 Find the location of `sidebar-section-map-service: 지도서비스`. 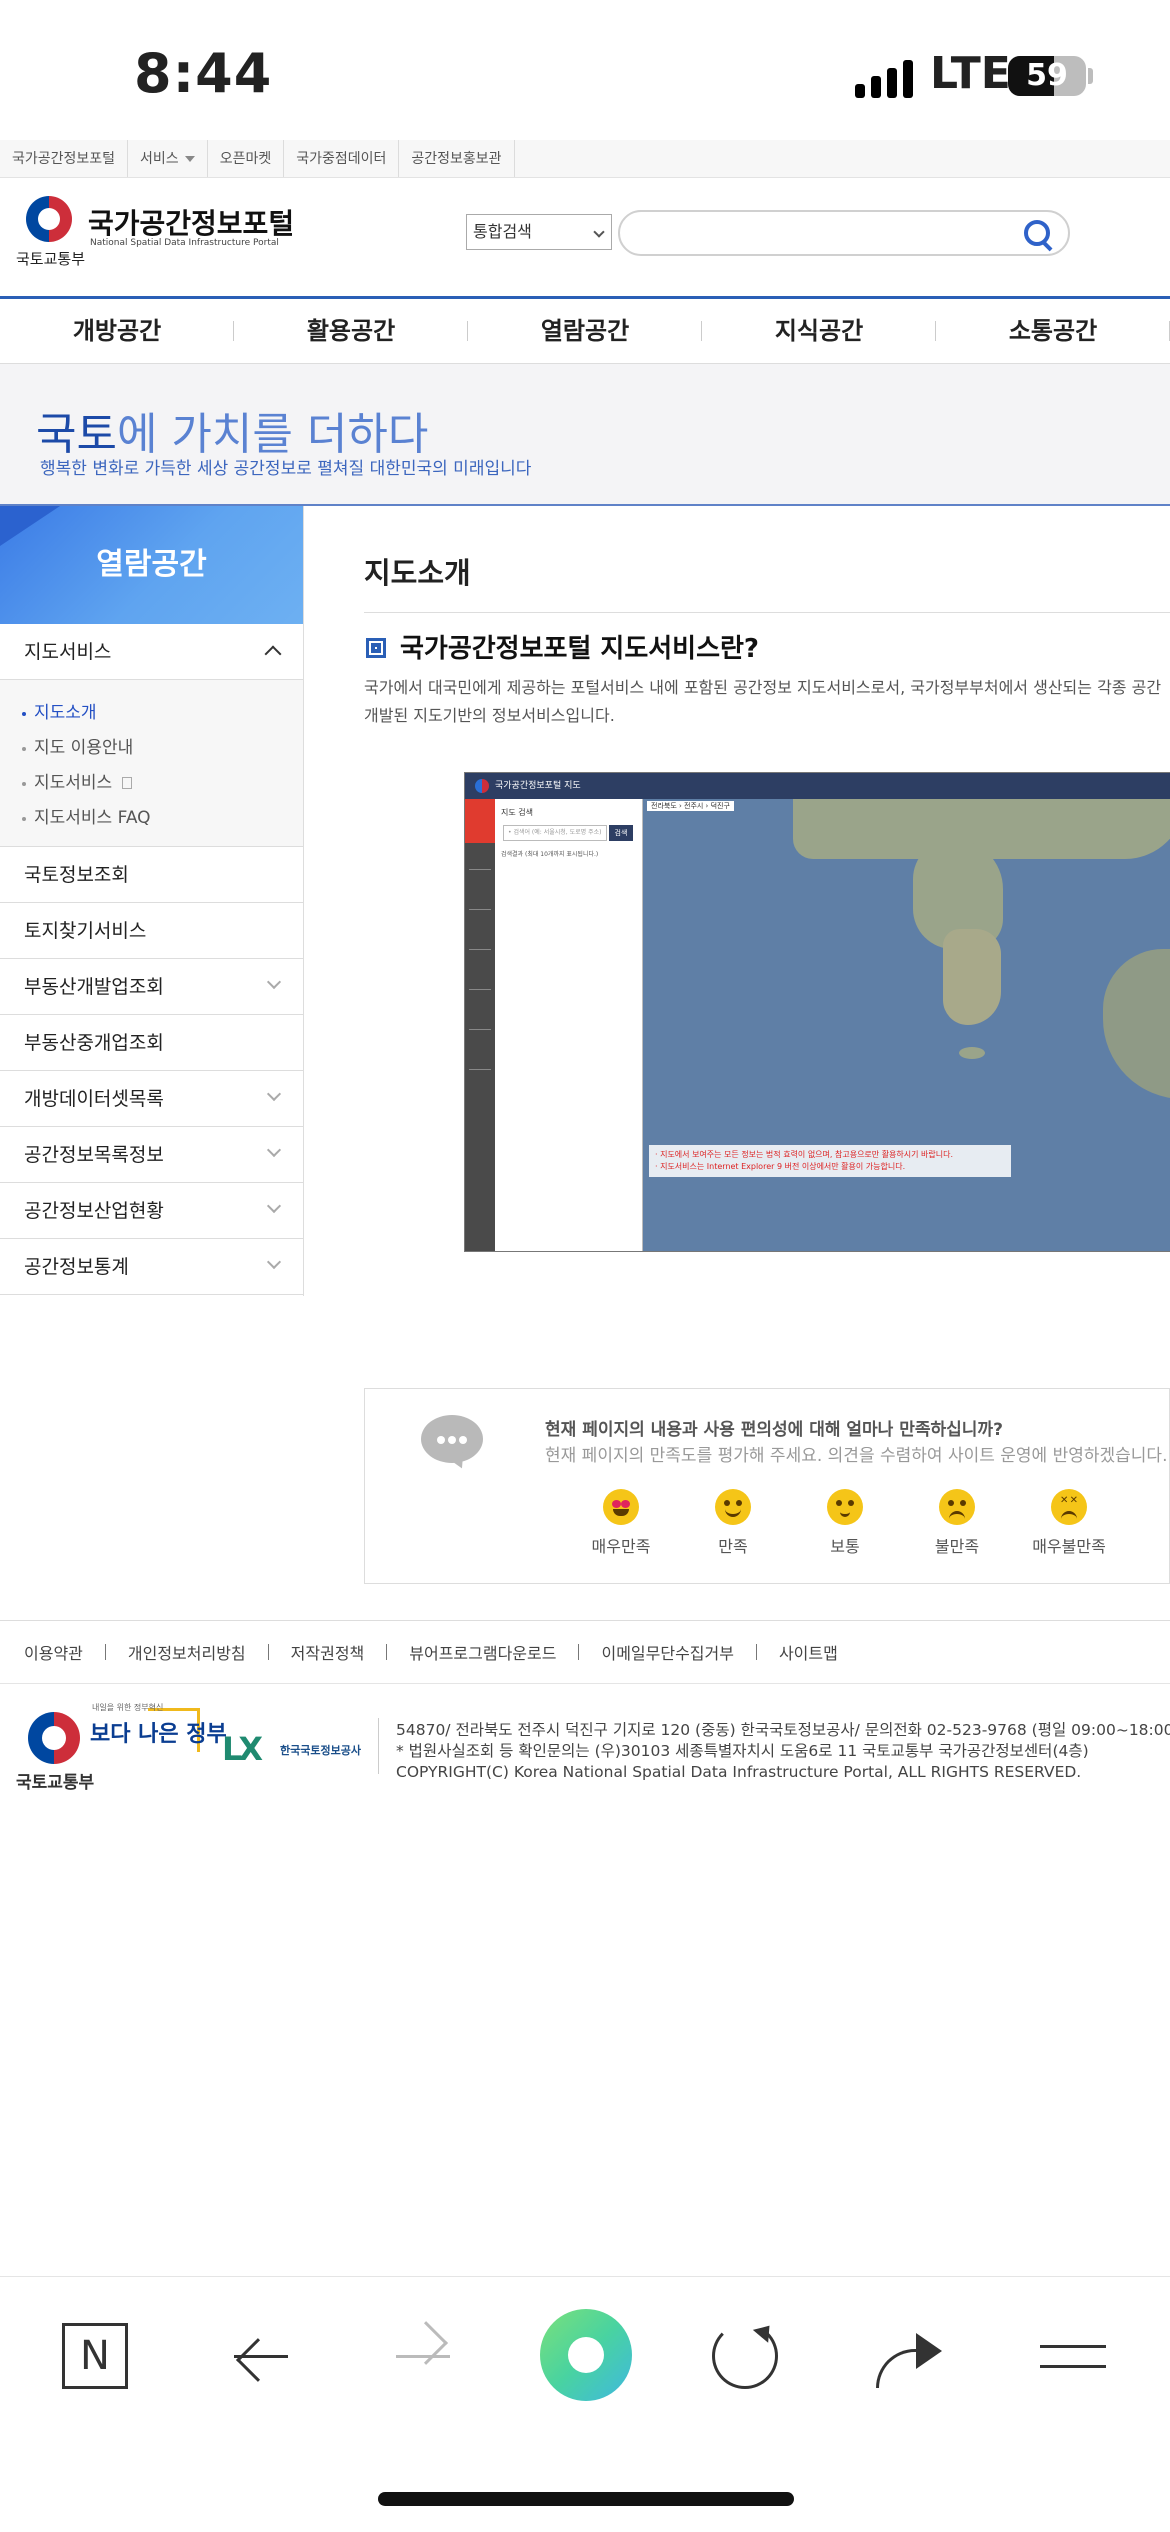

sidebar-section-map-service: 지도서비스 is located at coordinates (151, 652).